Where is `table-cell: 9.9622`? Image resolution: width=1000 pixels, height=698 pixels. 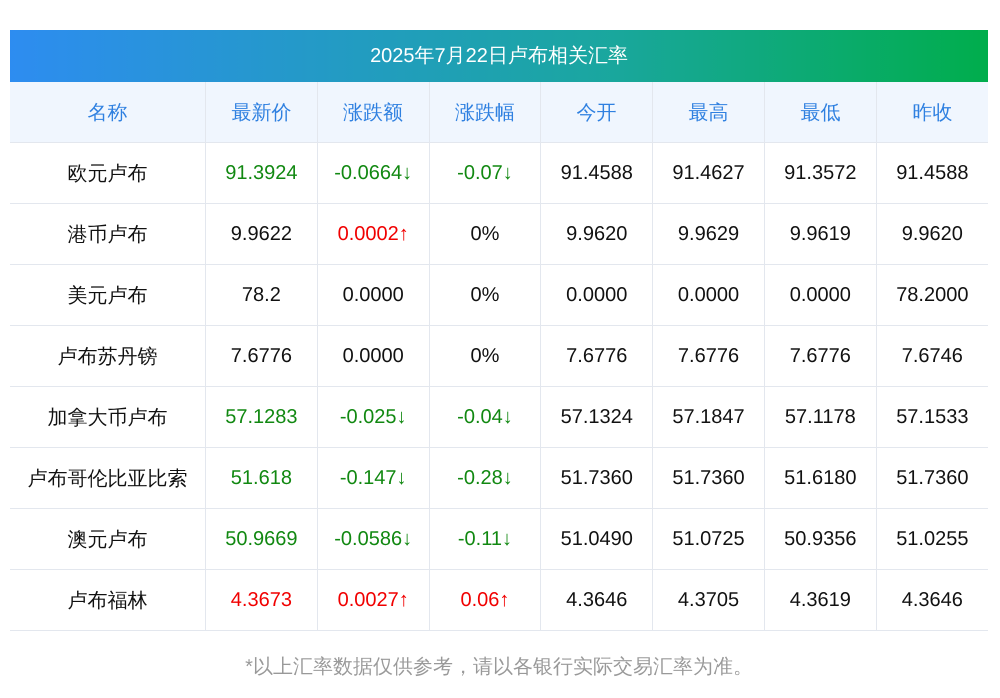
table-cell: 9.9622 is located at coordinates (262, 234).